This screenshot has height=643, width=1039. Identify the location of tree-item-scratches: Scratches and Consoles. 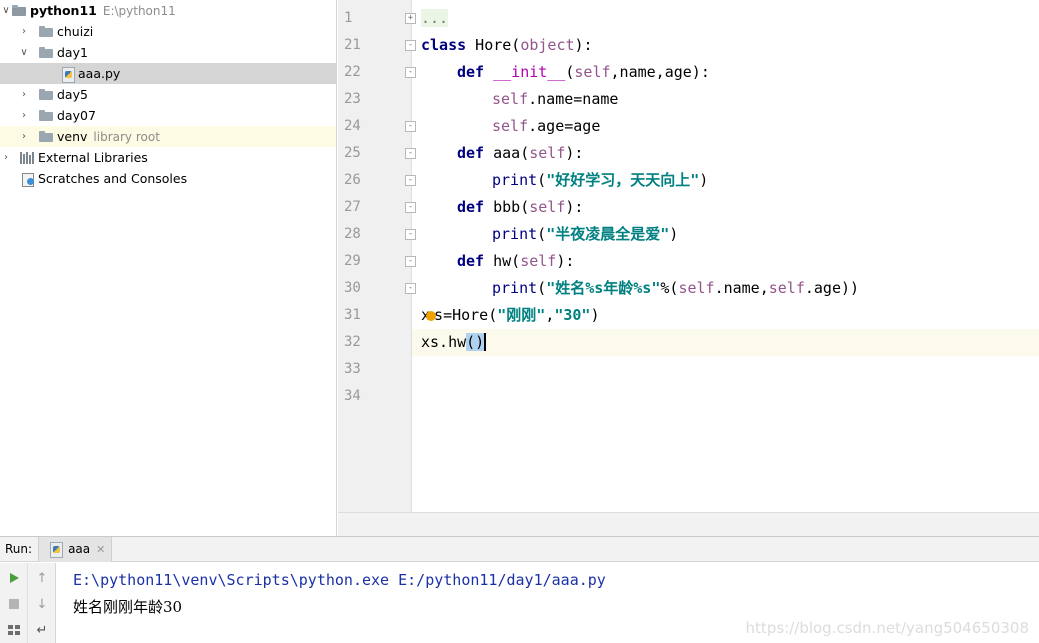
(168, 178).